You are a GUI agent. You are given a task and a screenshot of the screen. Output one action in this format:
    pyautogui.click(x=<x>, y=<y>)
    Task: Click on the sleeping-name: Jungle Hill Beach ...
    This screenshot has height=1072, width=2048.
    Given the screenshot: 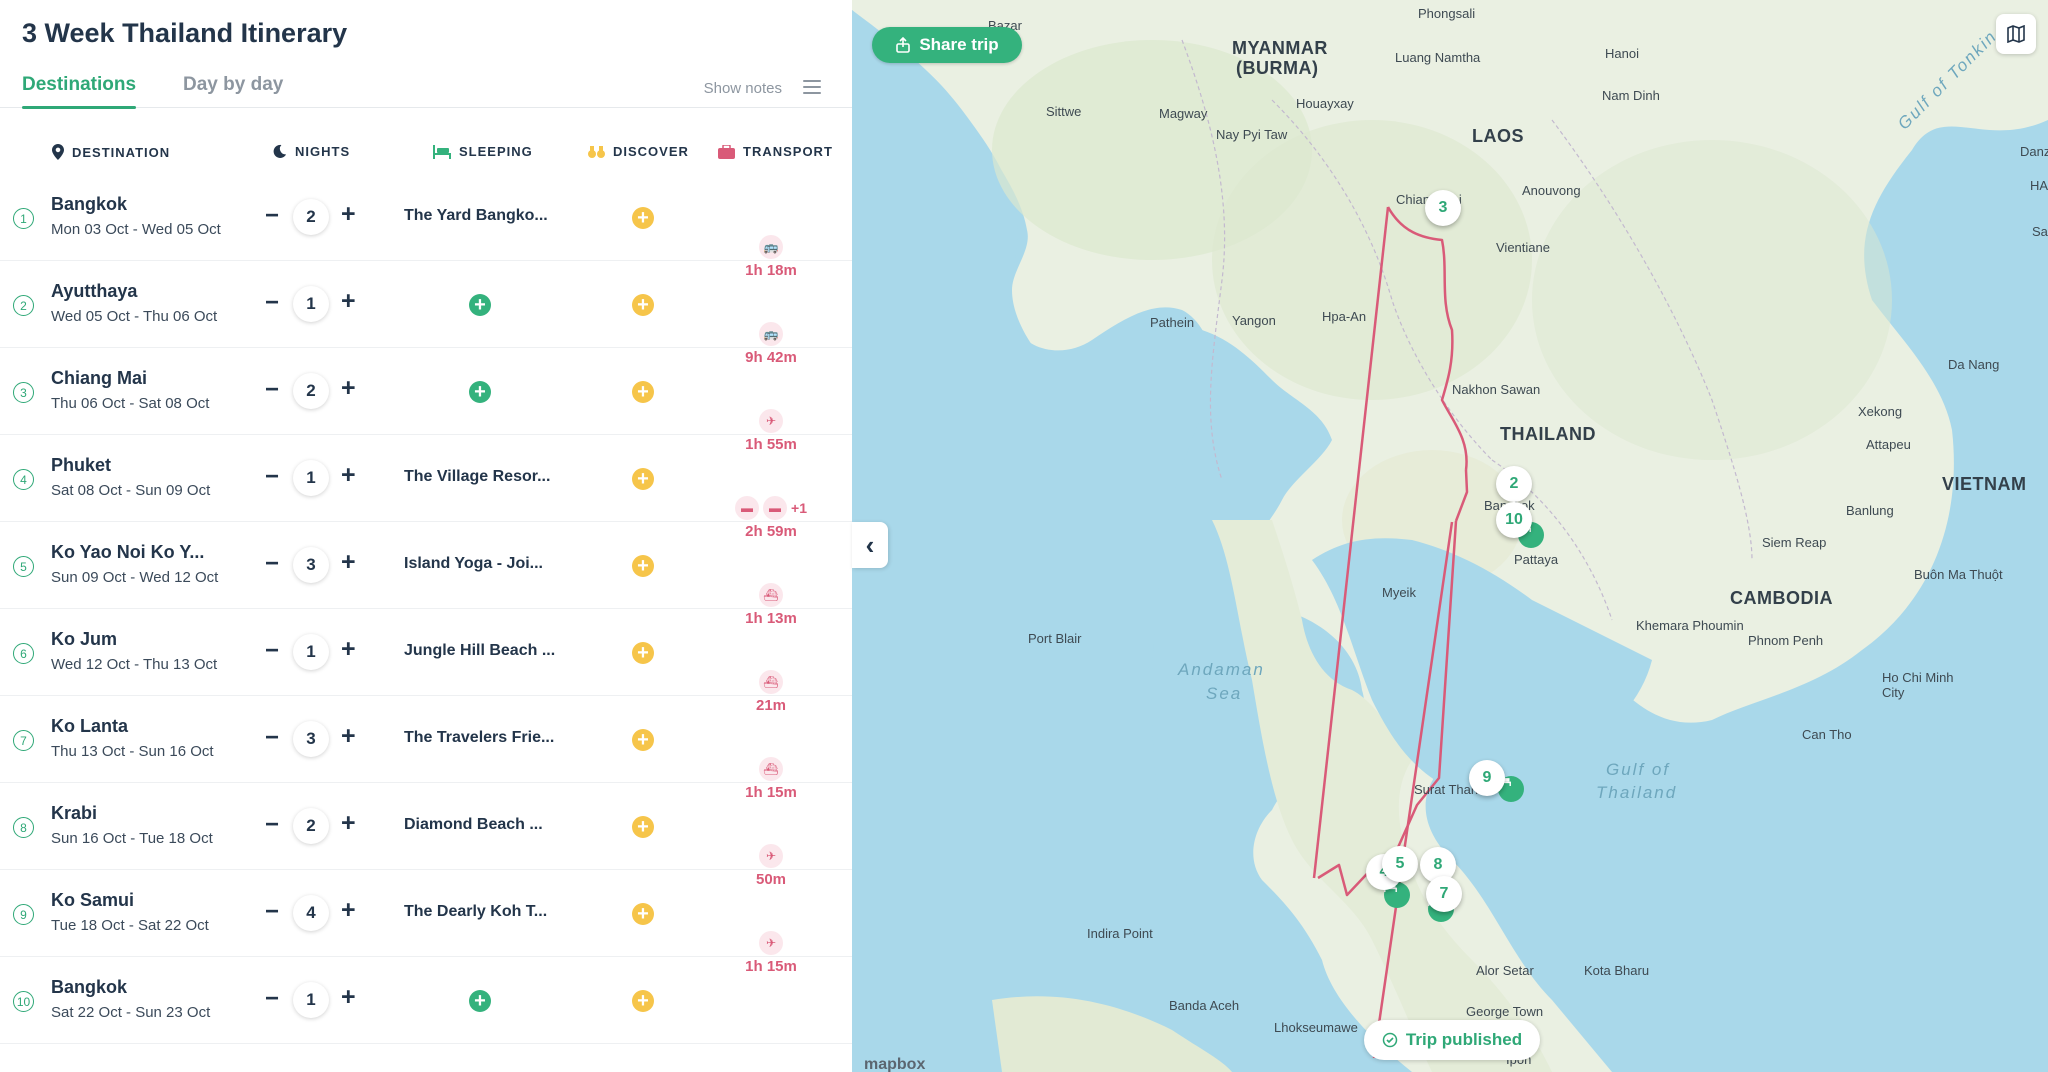 What is the action you would take?
    pyautogui.click(x=479, y=651)
    